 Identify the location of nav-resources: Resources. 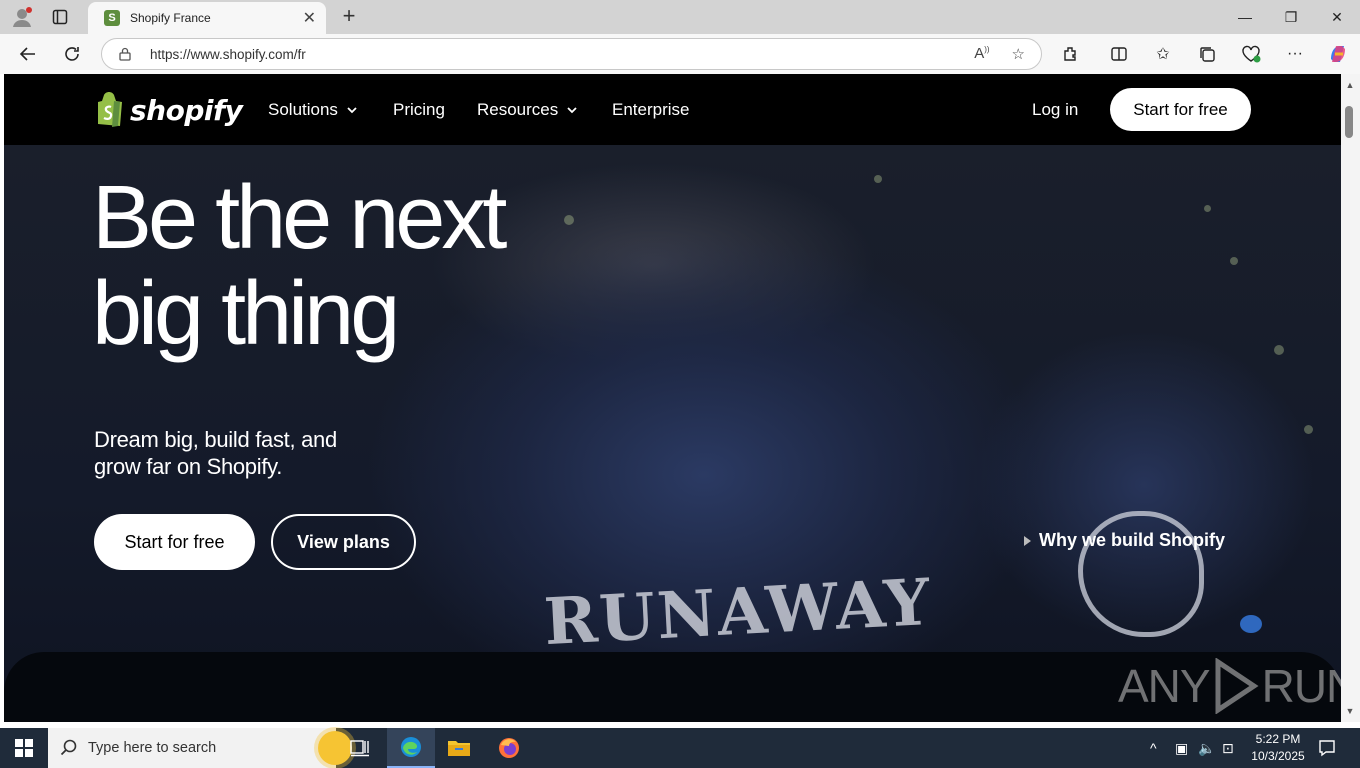
(527, 109).